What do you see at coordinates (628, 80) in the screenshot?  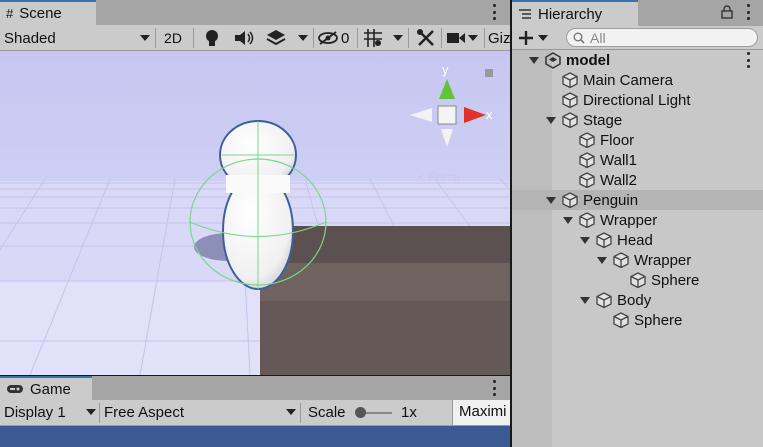 I see `hierarchy-item-label: Main Camera` at bounding box center [628, 80].